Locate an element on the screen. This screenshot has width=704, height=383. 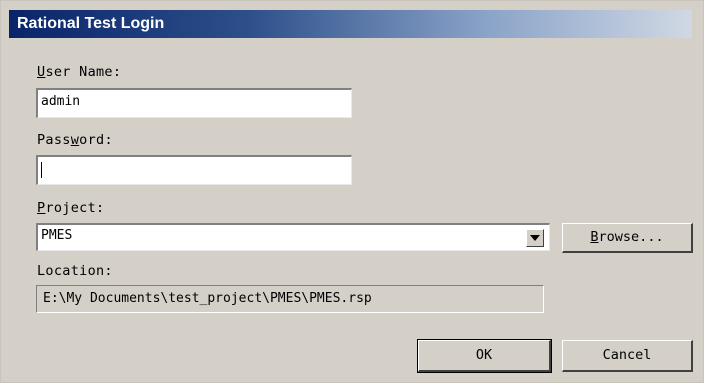
dropdown-button is located at coordinates (535, 238).